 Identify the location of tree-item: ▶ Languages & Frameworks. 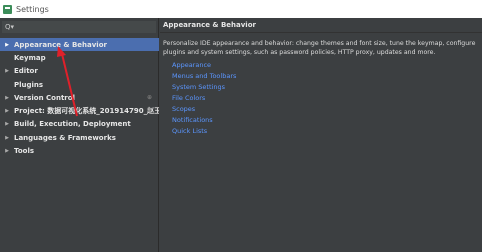
(79, 137).